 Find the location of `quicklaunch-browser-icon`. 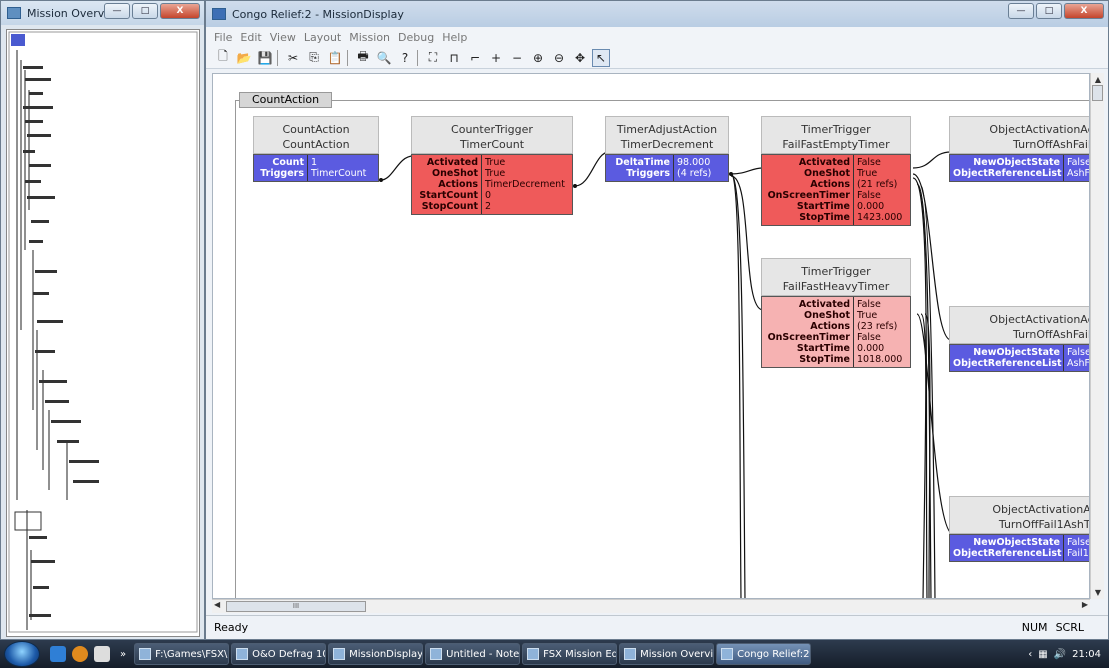

quicklaunch-browser-icon is located at coordinates (80, 654).